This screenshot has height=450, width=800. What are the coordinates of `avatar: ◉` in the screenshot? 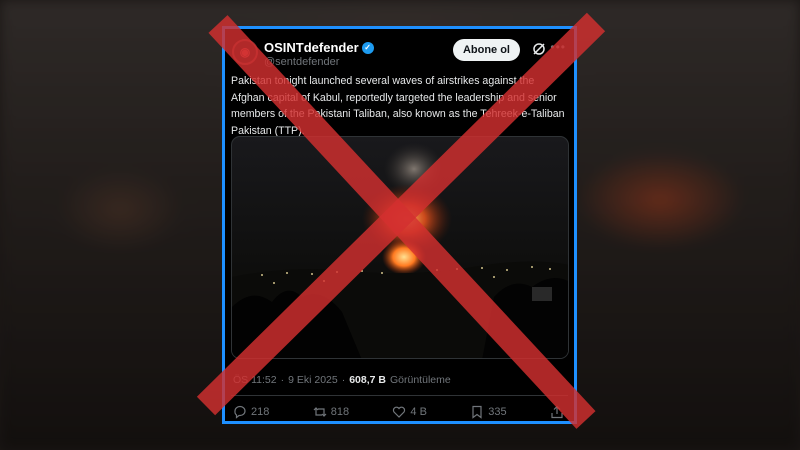 It's located at (245, 52).